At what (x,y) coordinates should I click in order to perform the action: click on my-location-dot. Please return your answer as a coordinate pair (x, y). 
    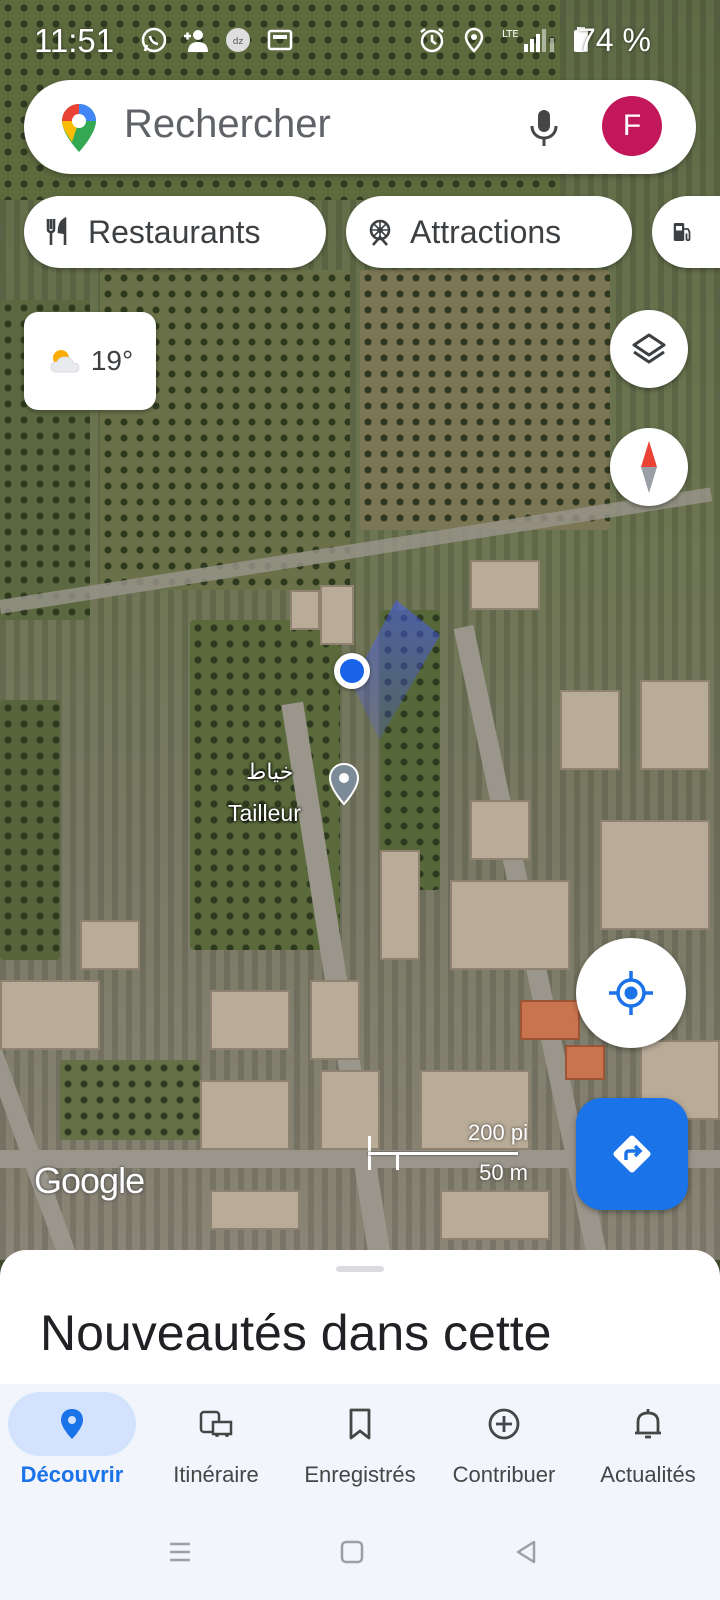
    Looking at the image, I should click on (352, 671).